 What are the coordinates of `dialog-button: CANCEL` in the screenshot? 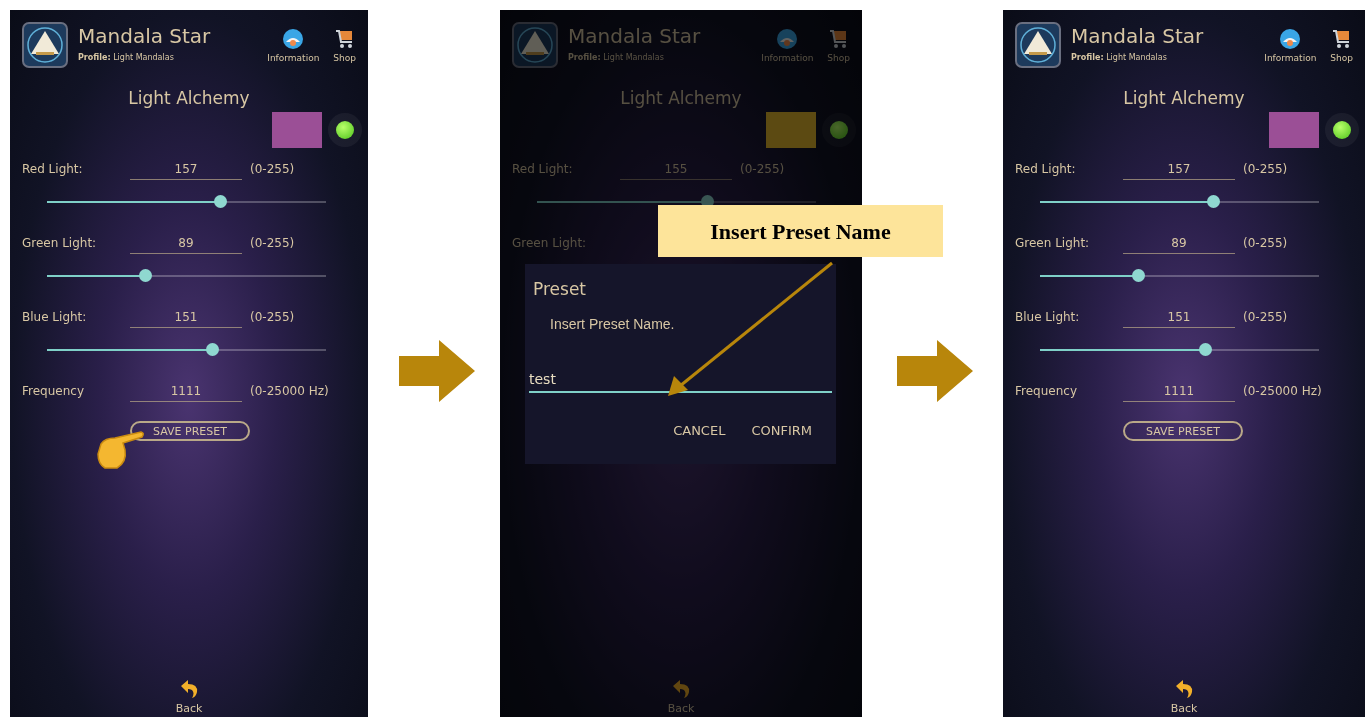 It's located at (699, 431).